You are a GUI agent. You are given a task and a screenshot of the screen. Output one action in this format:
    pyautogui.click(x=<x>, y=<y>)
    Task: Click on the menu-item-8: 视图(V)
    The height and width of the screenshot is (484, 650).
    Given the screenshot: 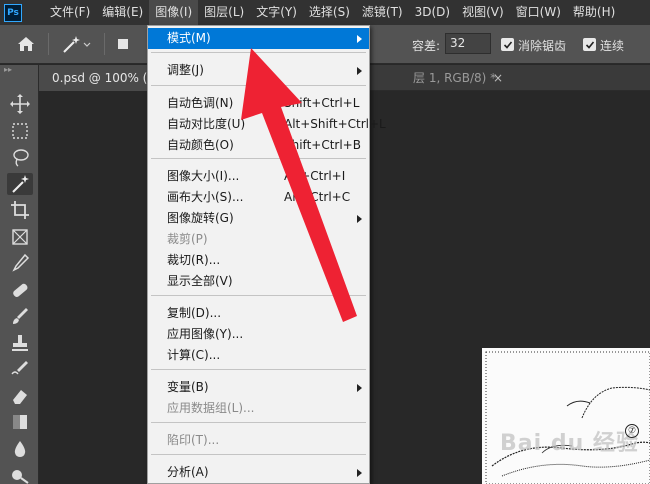 What is the action you would take?
    pyautogui.click(x=483, y=12)
    